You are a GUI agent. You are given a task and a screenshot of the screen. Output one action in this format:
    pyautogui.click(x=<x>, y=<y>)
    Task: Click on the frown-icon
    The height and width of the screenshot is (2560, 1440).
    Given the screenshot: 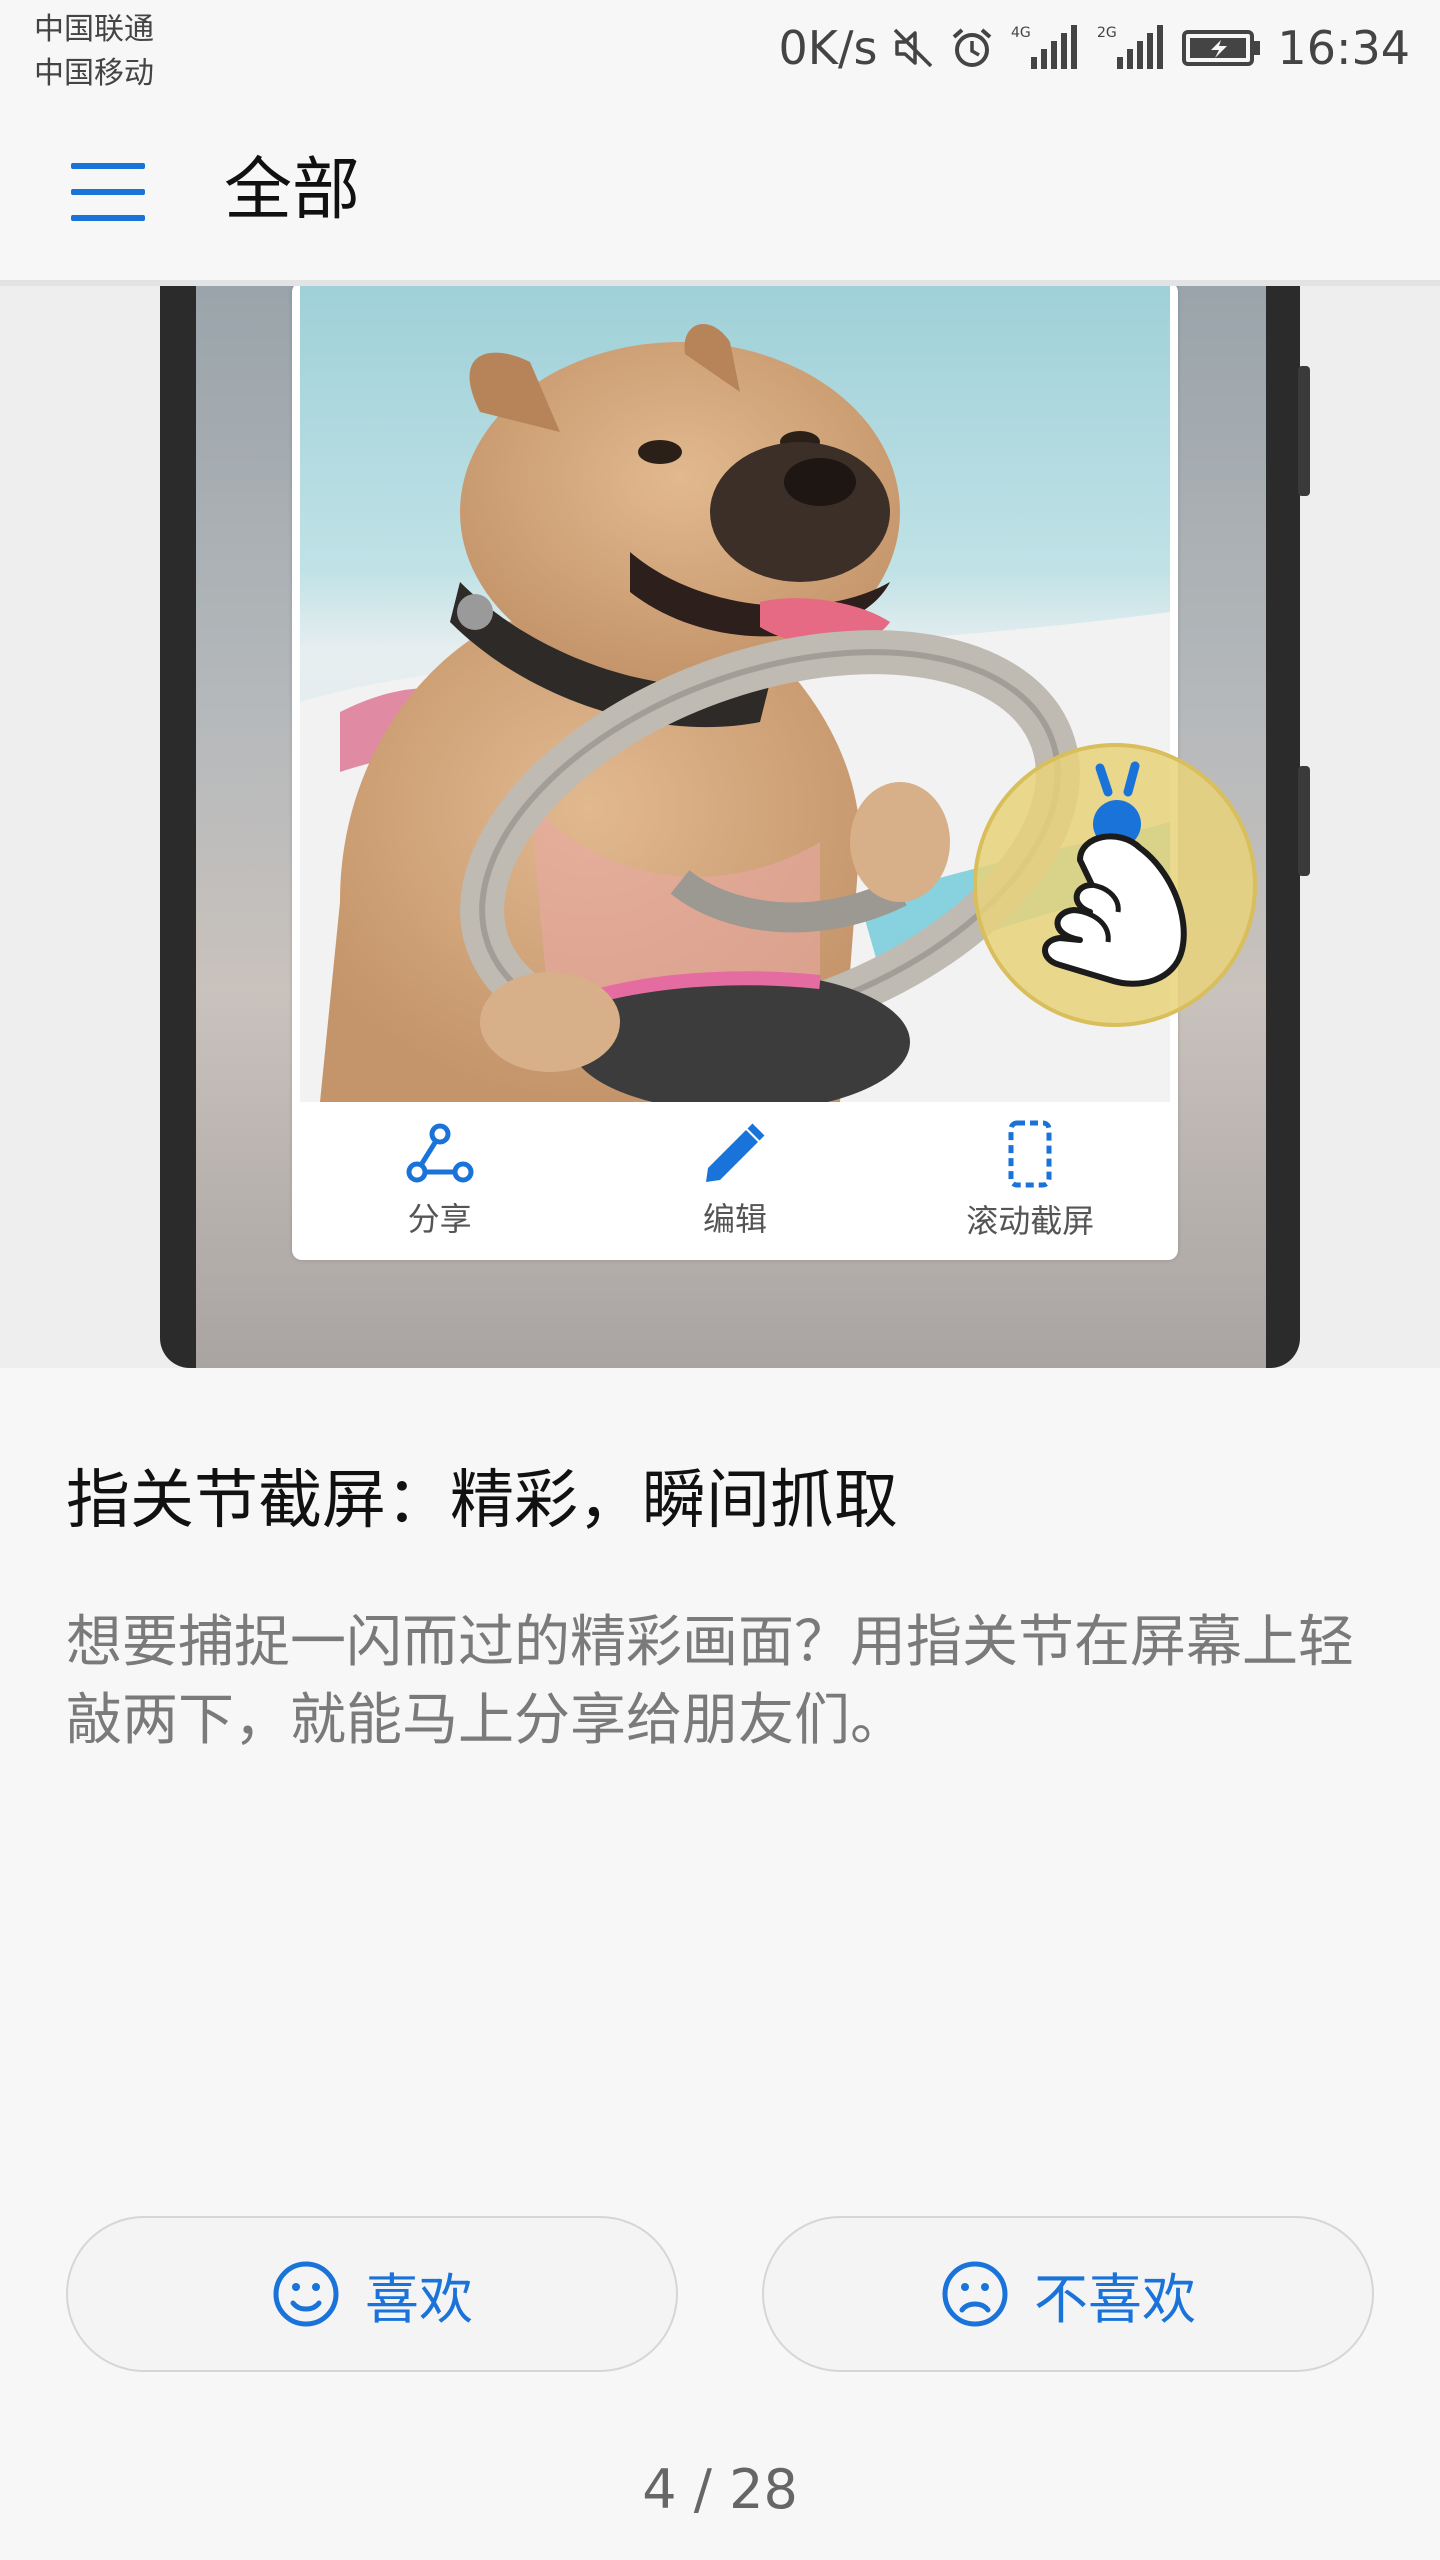 What is the action you would take?
    pyautogui.click(x=975, y=2294)
    